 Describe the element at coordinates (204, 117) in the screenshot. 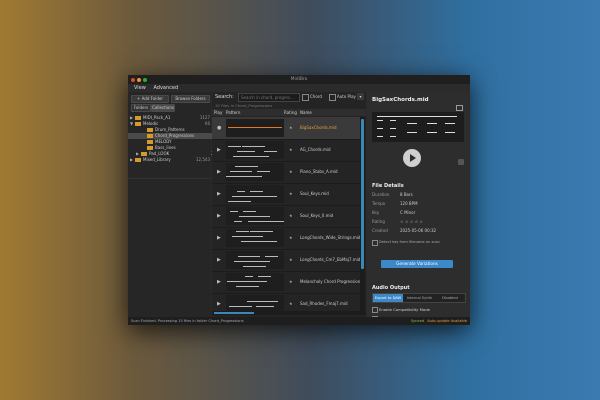

I see `tree-count: 1127` at that location.